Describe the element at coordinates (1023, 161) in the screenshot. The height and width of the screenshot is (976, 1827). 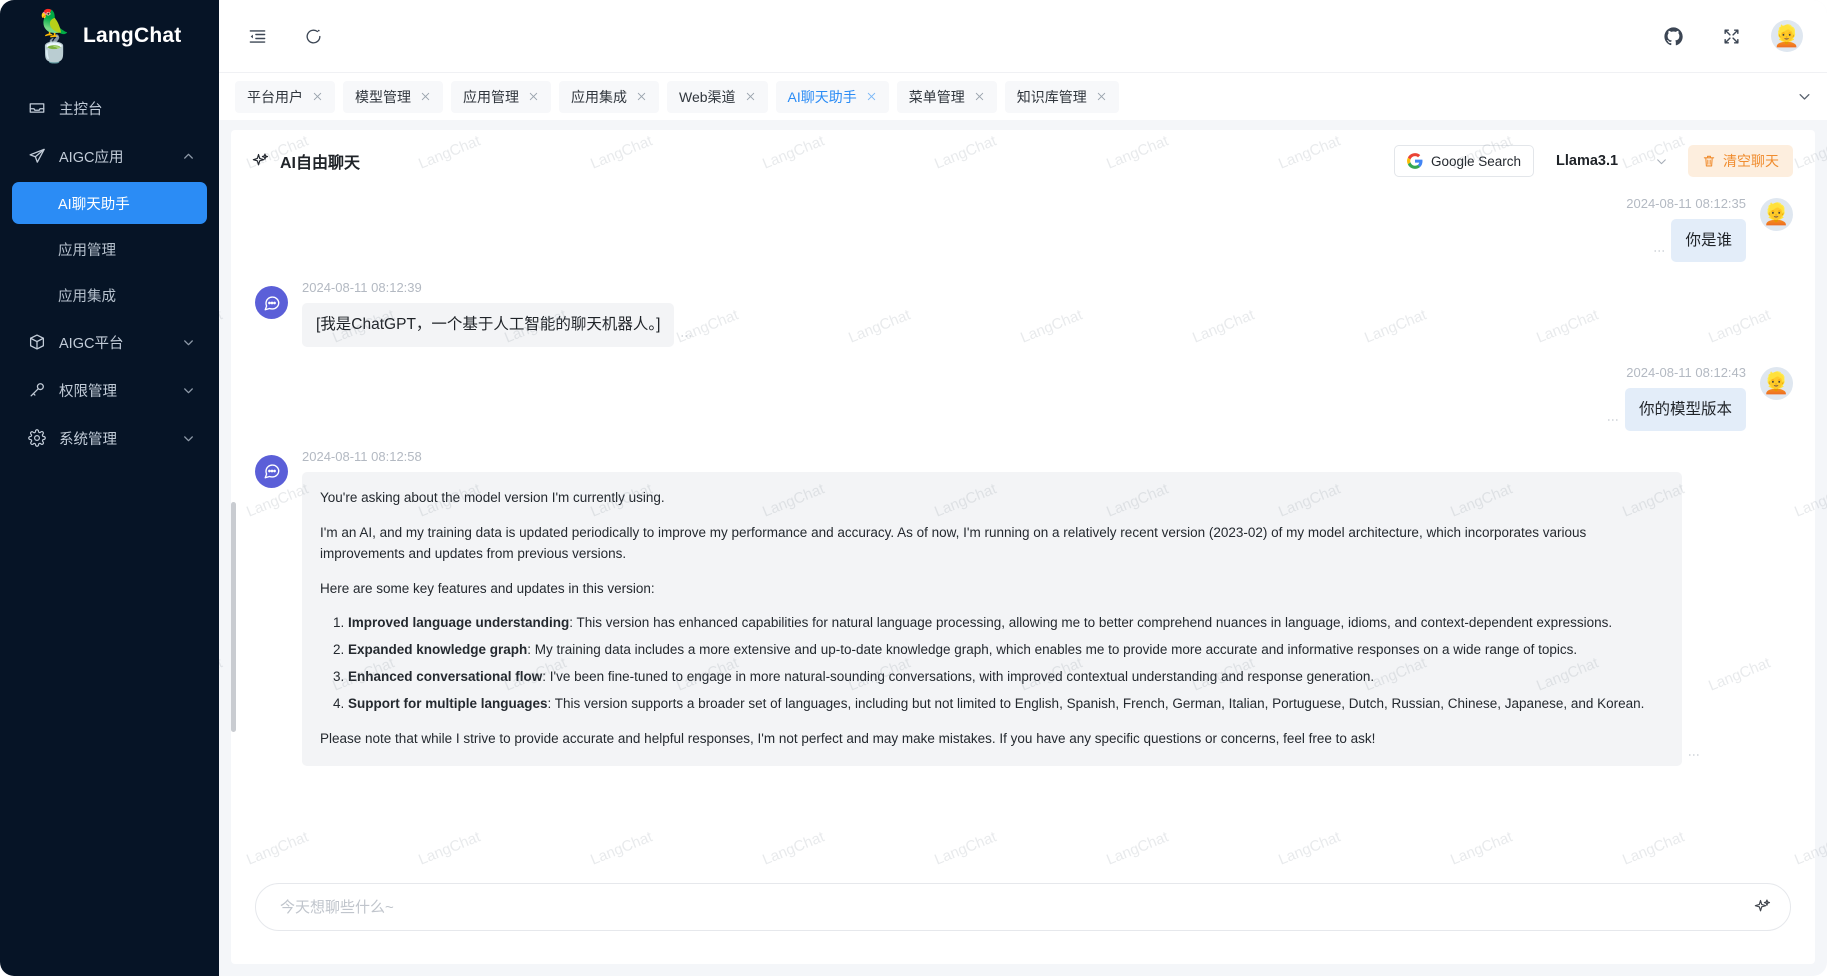
I see `chat-header: AI自由聊天 Google Search Llama3.1 清空聊天` at that location.